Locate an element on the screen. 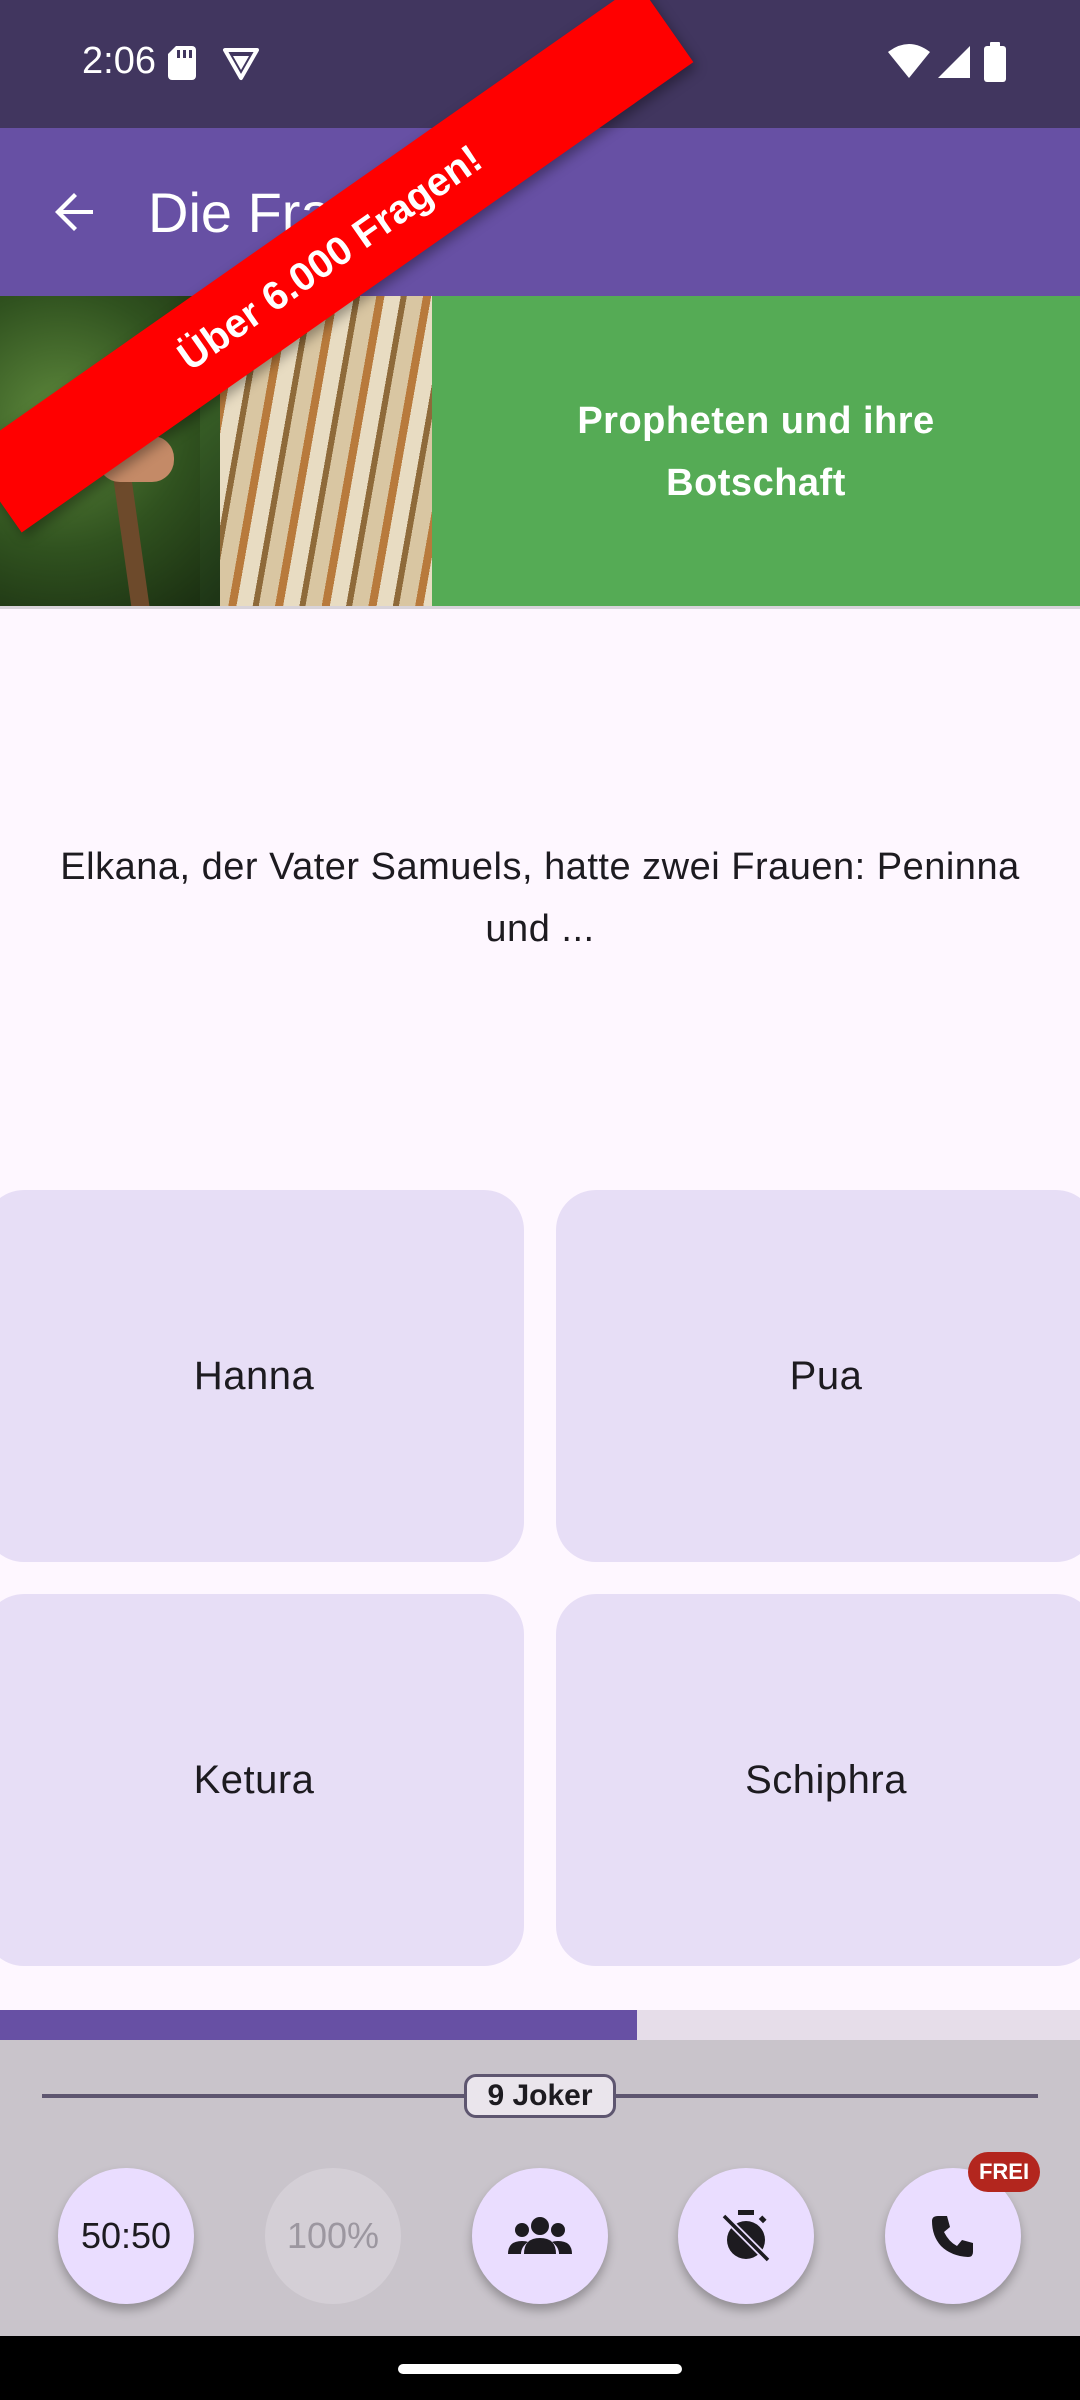  joker-count-badge: 9 Joker is located at coordinates (540, 2096).